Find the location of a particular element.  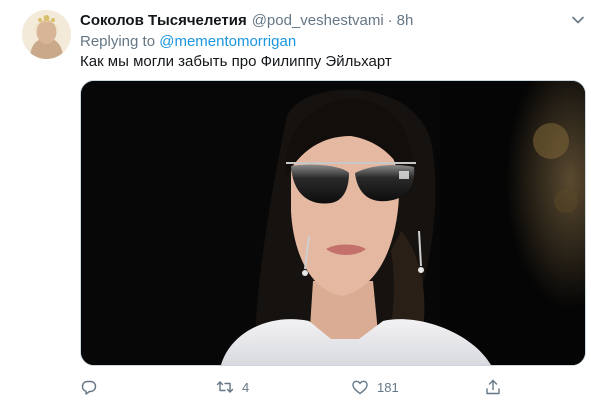

replying-to-label: Replying to is located at coordinates (118, 41).